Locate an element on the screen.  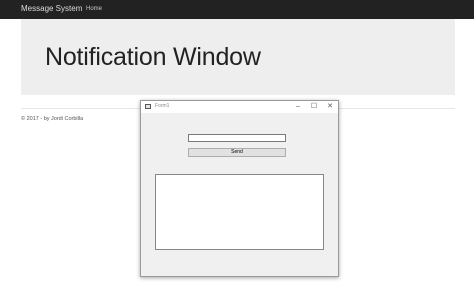
close-icon: ✕ is located at coordinates (330, 107).